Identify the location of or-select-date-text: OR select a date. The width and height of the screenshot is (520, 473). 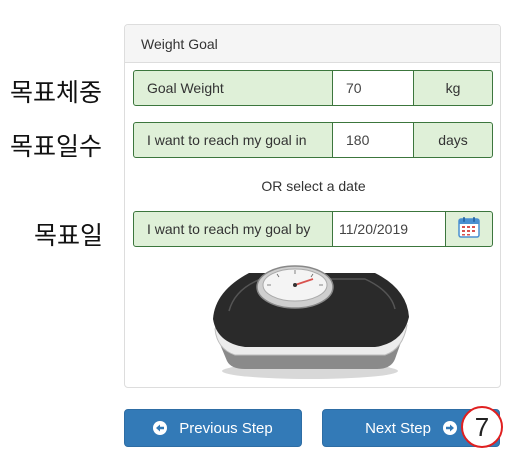
(313, 186).